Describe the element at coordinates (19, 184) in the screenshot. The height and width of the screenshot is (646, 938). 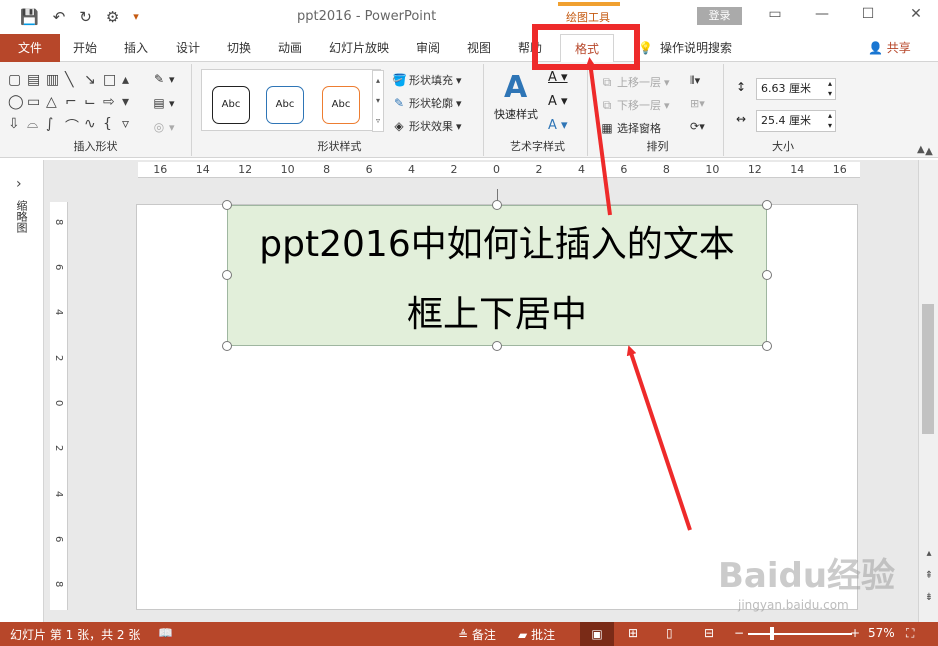
I see `expand-thumbnails-icon: ›` at that location.